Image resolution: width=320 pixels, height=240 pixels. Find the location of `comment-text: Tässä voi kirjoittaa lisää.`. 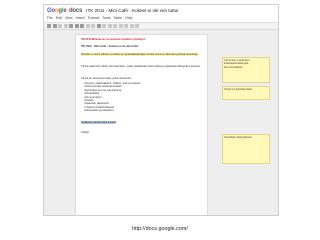

comment-text: Tässä voi kirjoittaa lisää. is located at coordinates (238, 89).